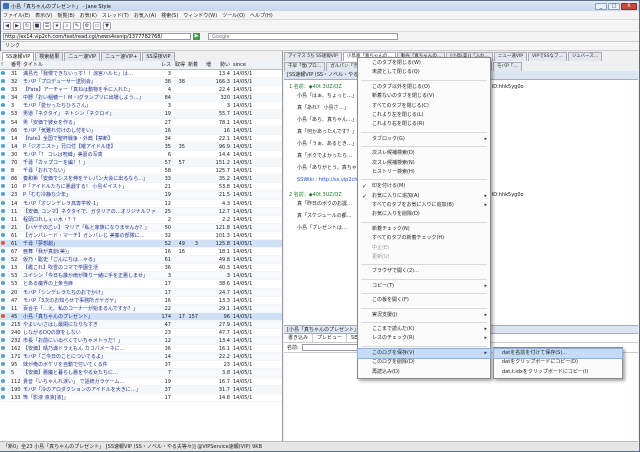 This screenshot has width=640, height=452. What do you see at coordinates (424, 172) in the screenshot?
I see `context-menu-item: ヒストリー検索(H)` at bounding box center [424, 172].